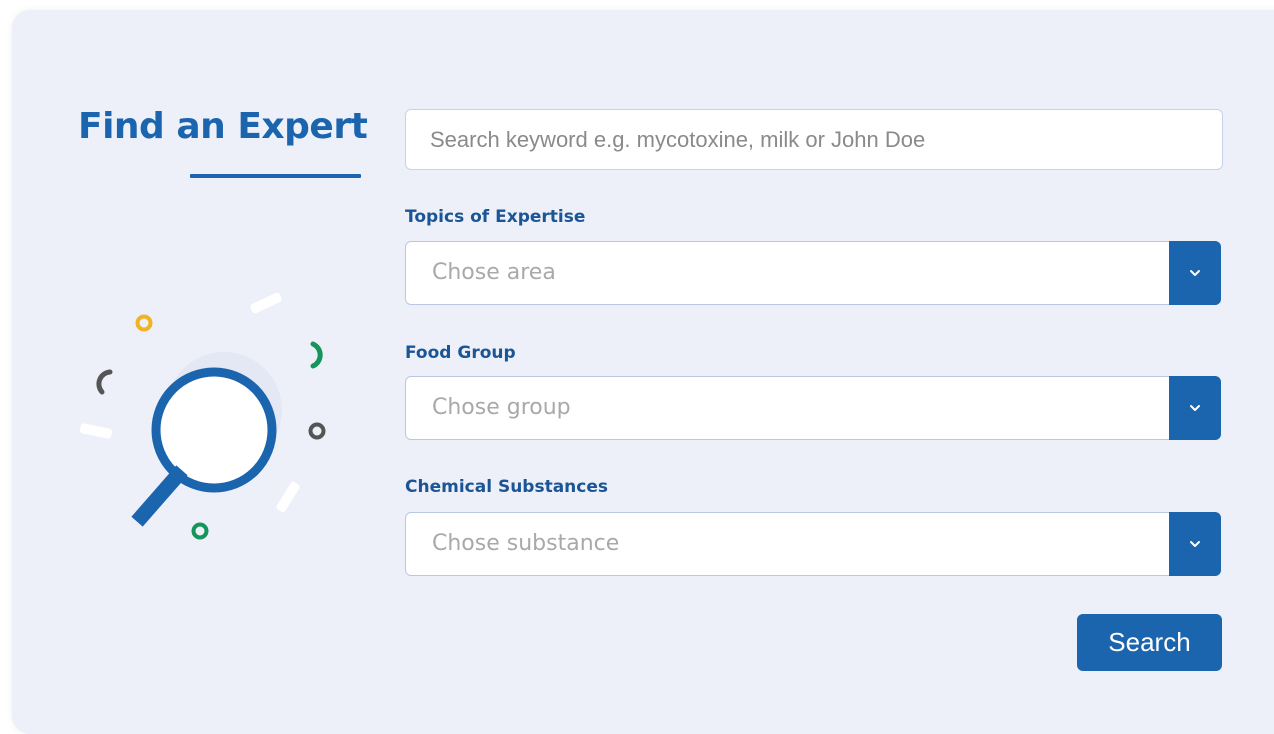  What do you see at coordinates (813, 273) in the screenshot?
I see `select-topics-of-expertise: Chose area` at bounding box center [813, 273].